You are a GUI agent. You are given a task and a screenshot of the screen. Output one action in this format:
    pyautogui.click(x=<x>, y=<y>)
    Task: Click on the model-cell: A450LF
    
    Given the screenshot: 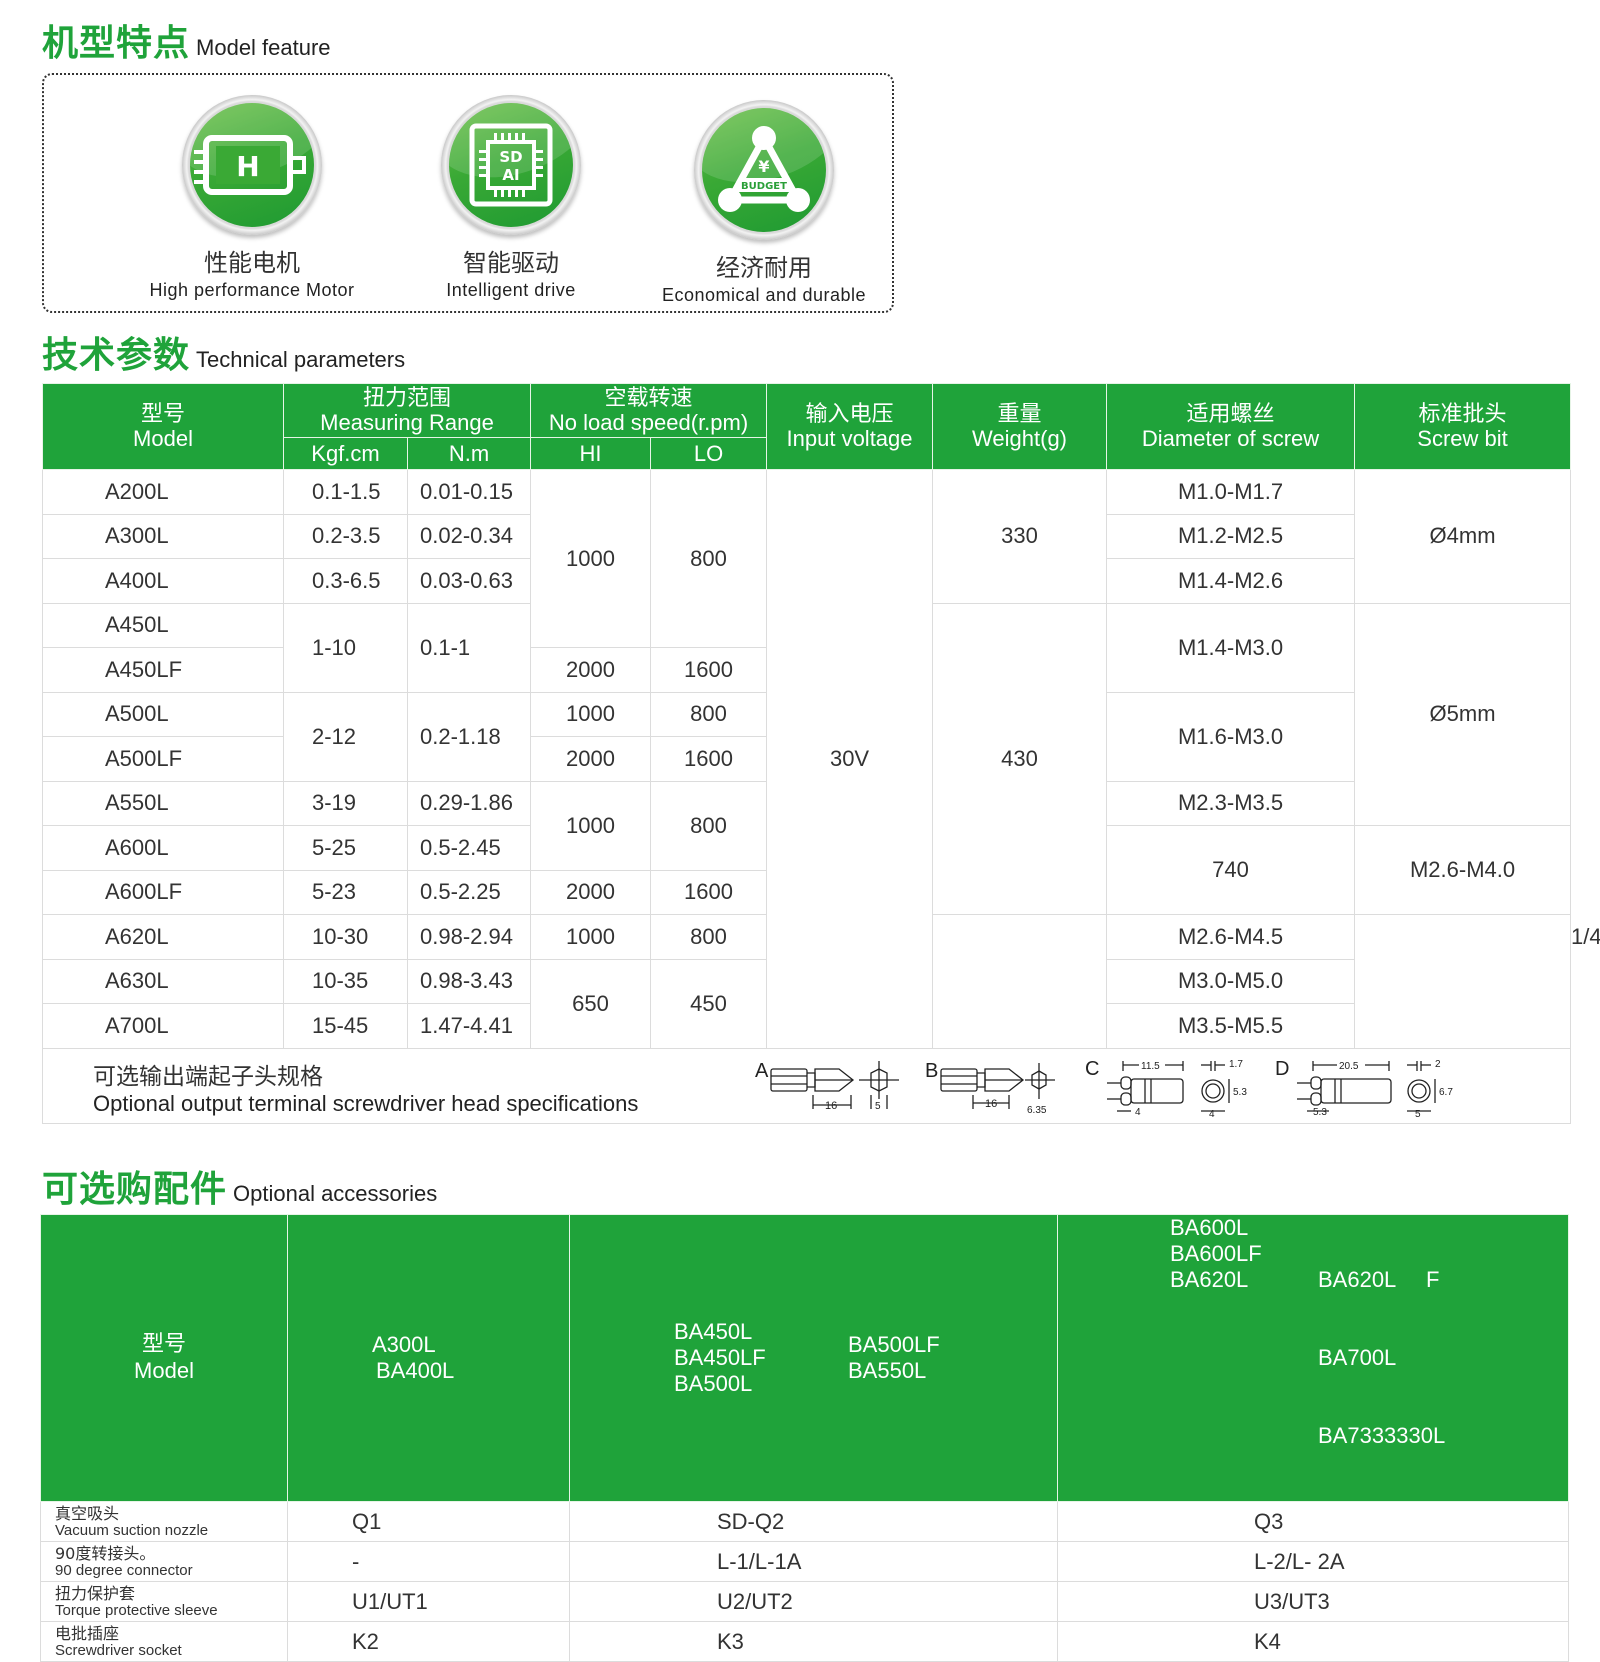 What is the action you would take?
    pyautogui.click(x=163, y=670)
    